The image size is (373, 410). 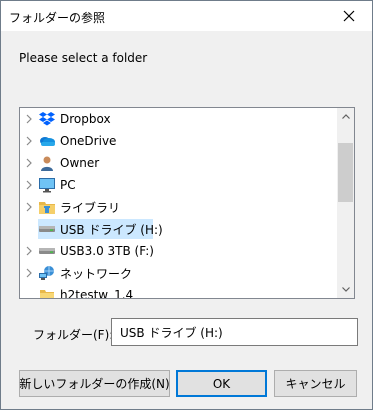 What do you see at coordinates (90, 207) in the screenshot?
I see `tree-item-label: ライブラリ` at bounding box center [90, 207].